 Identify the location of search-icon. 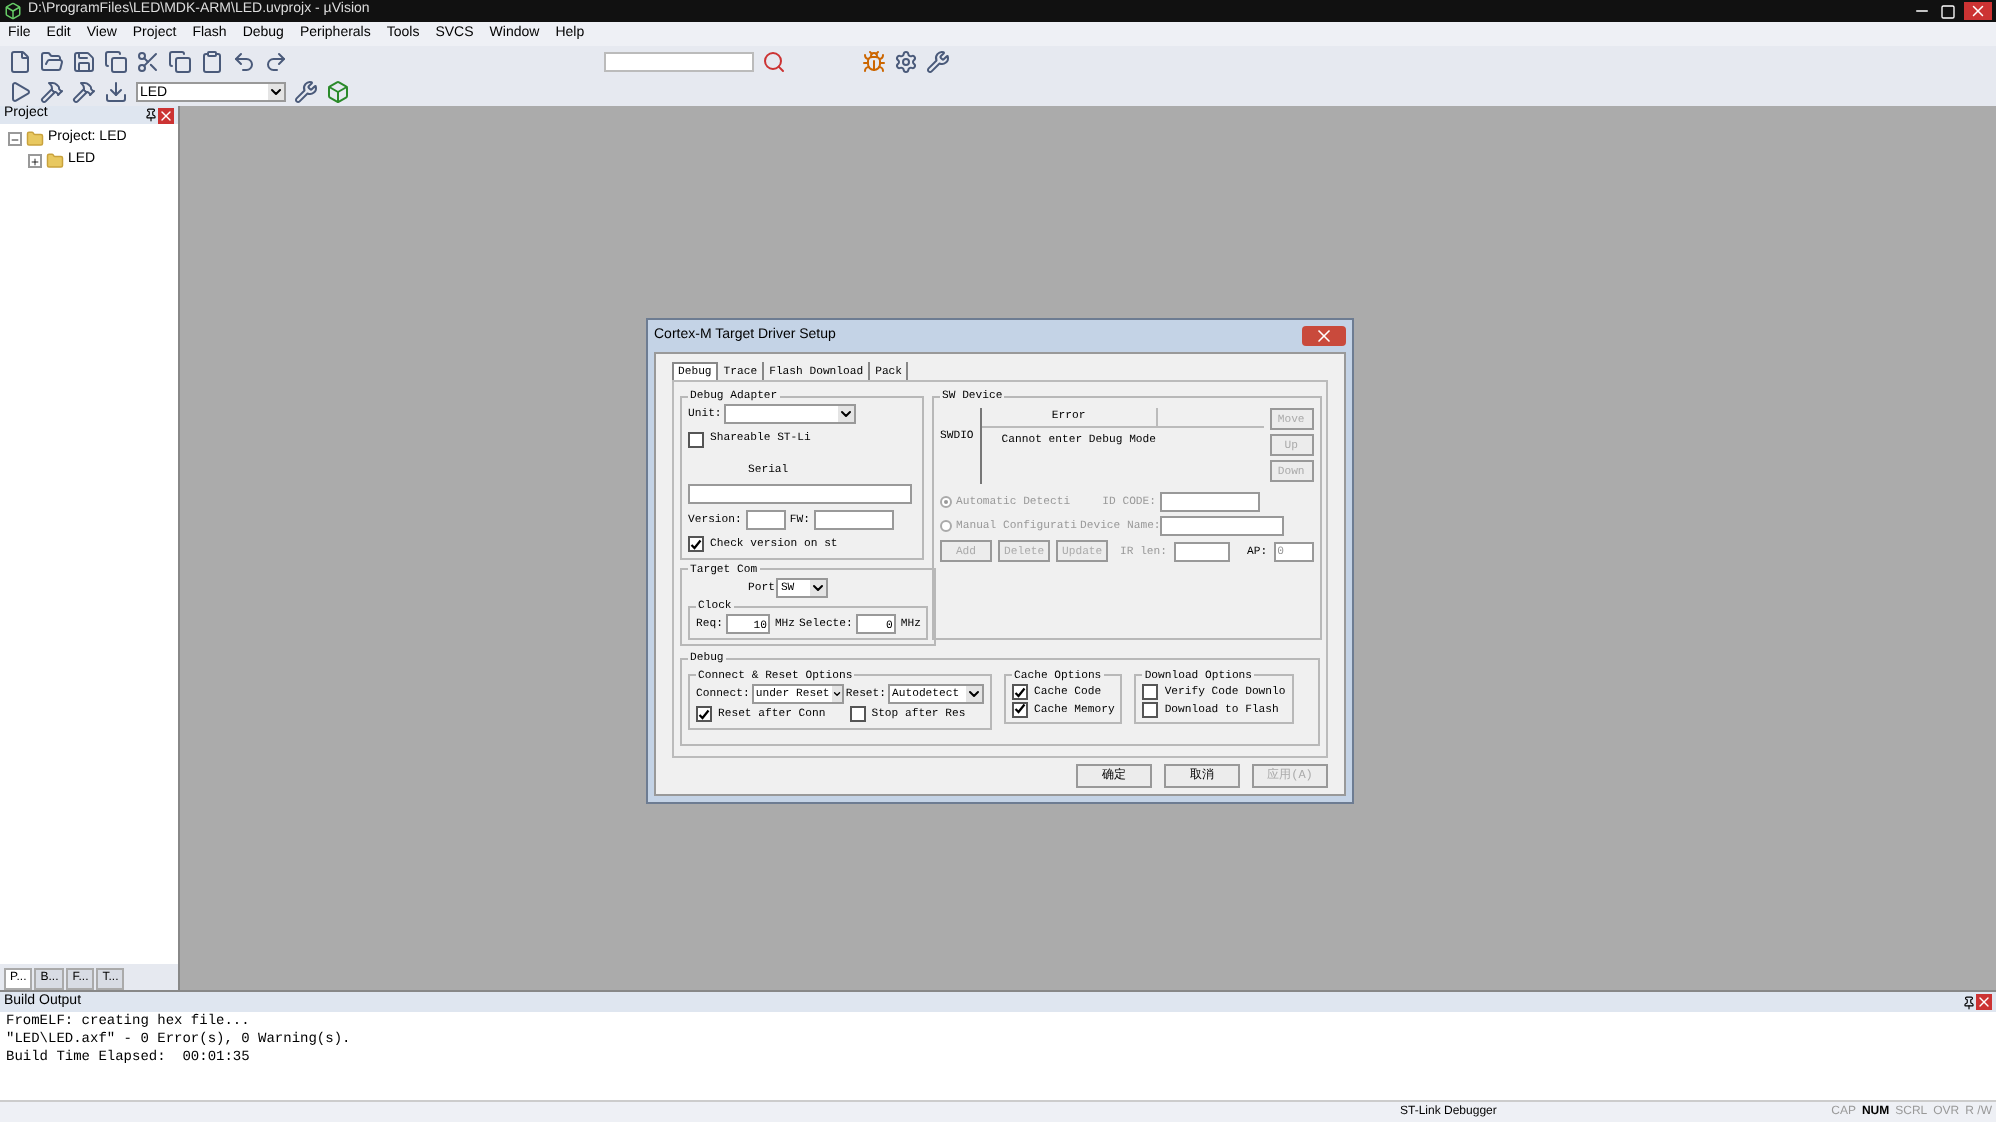
(774, 62).